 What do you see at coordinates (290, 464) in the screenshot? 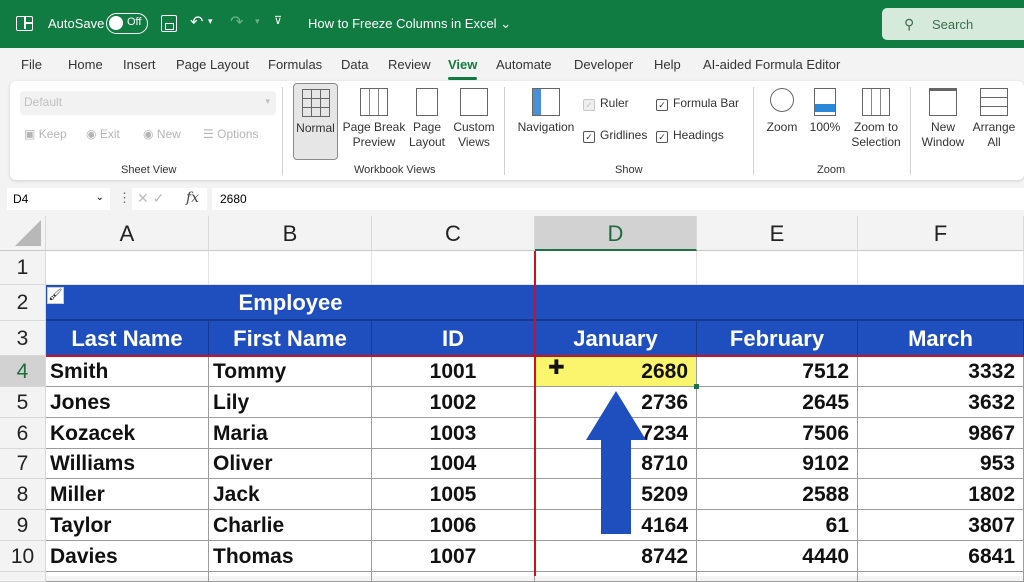
I see `cell-b7: Oliver` at bounding box center [290, 464].